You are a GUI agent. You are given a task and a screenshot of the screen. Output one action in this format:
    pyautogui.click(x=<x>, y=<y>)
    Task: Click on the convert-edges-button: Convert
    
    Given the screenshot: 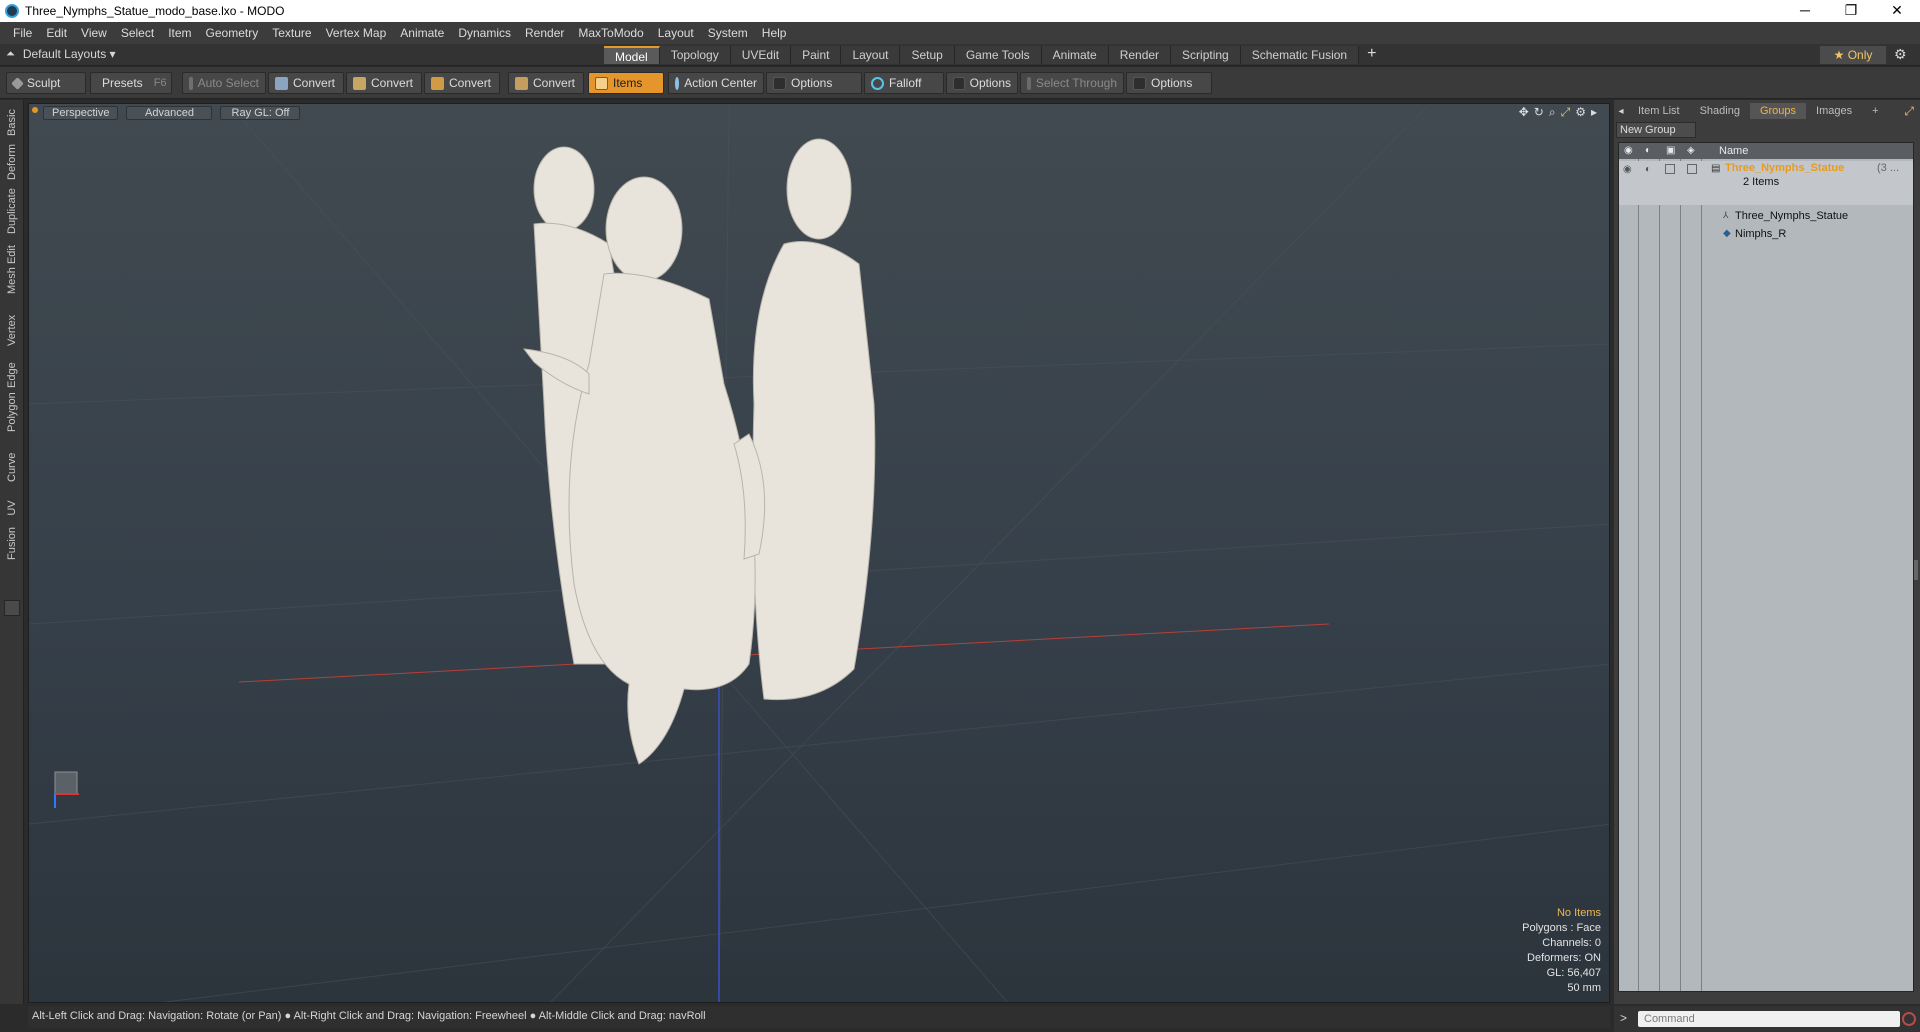 What is the action you would take?
    pyautogui.click(x=384, y=83)
    